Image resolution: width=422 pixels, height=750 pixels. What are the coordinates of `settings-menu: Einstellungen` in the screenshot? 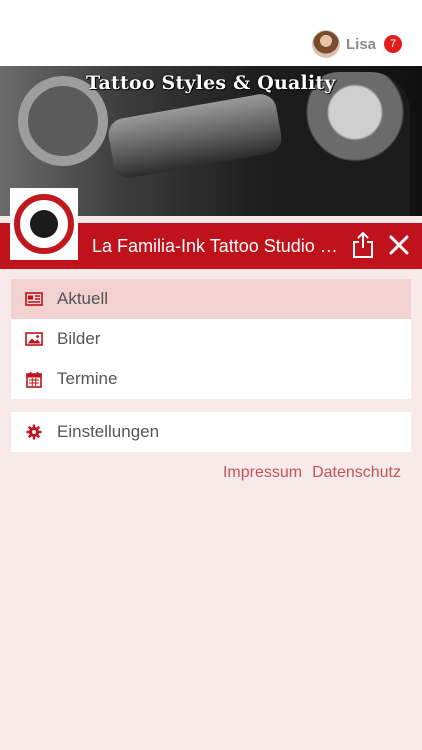 It's located at (211, 432).